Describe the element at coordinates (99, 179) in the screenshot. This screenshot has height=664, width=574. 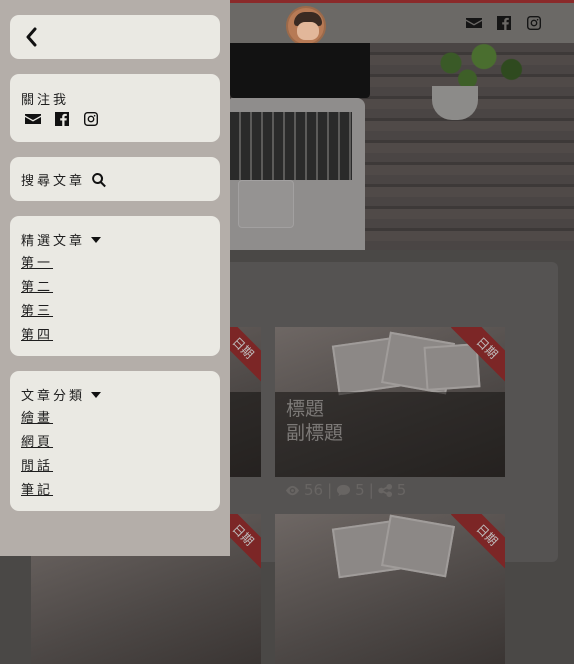
I see `search-icon` at that location.